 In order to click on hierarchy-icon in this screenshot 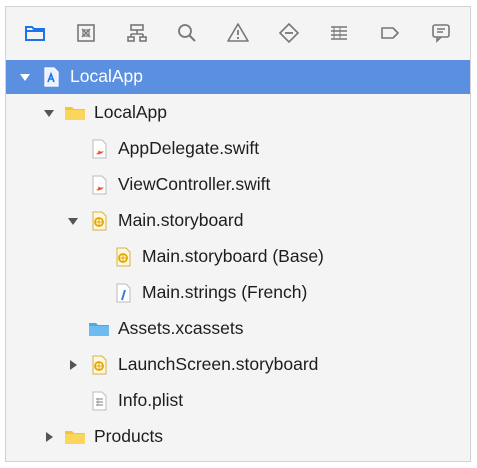, I will do `click(137, 33)`.